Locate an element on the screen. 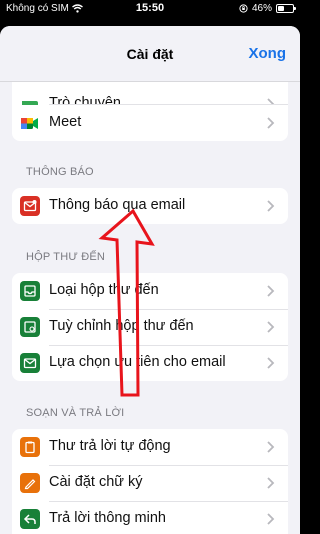  list-item-email-preferences: Lựa chọn ưu tiên cho email is located at coordinates (150, 363).